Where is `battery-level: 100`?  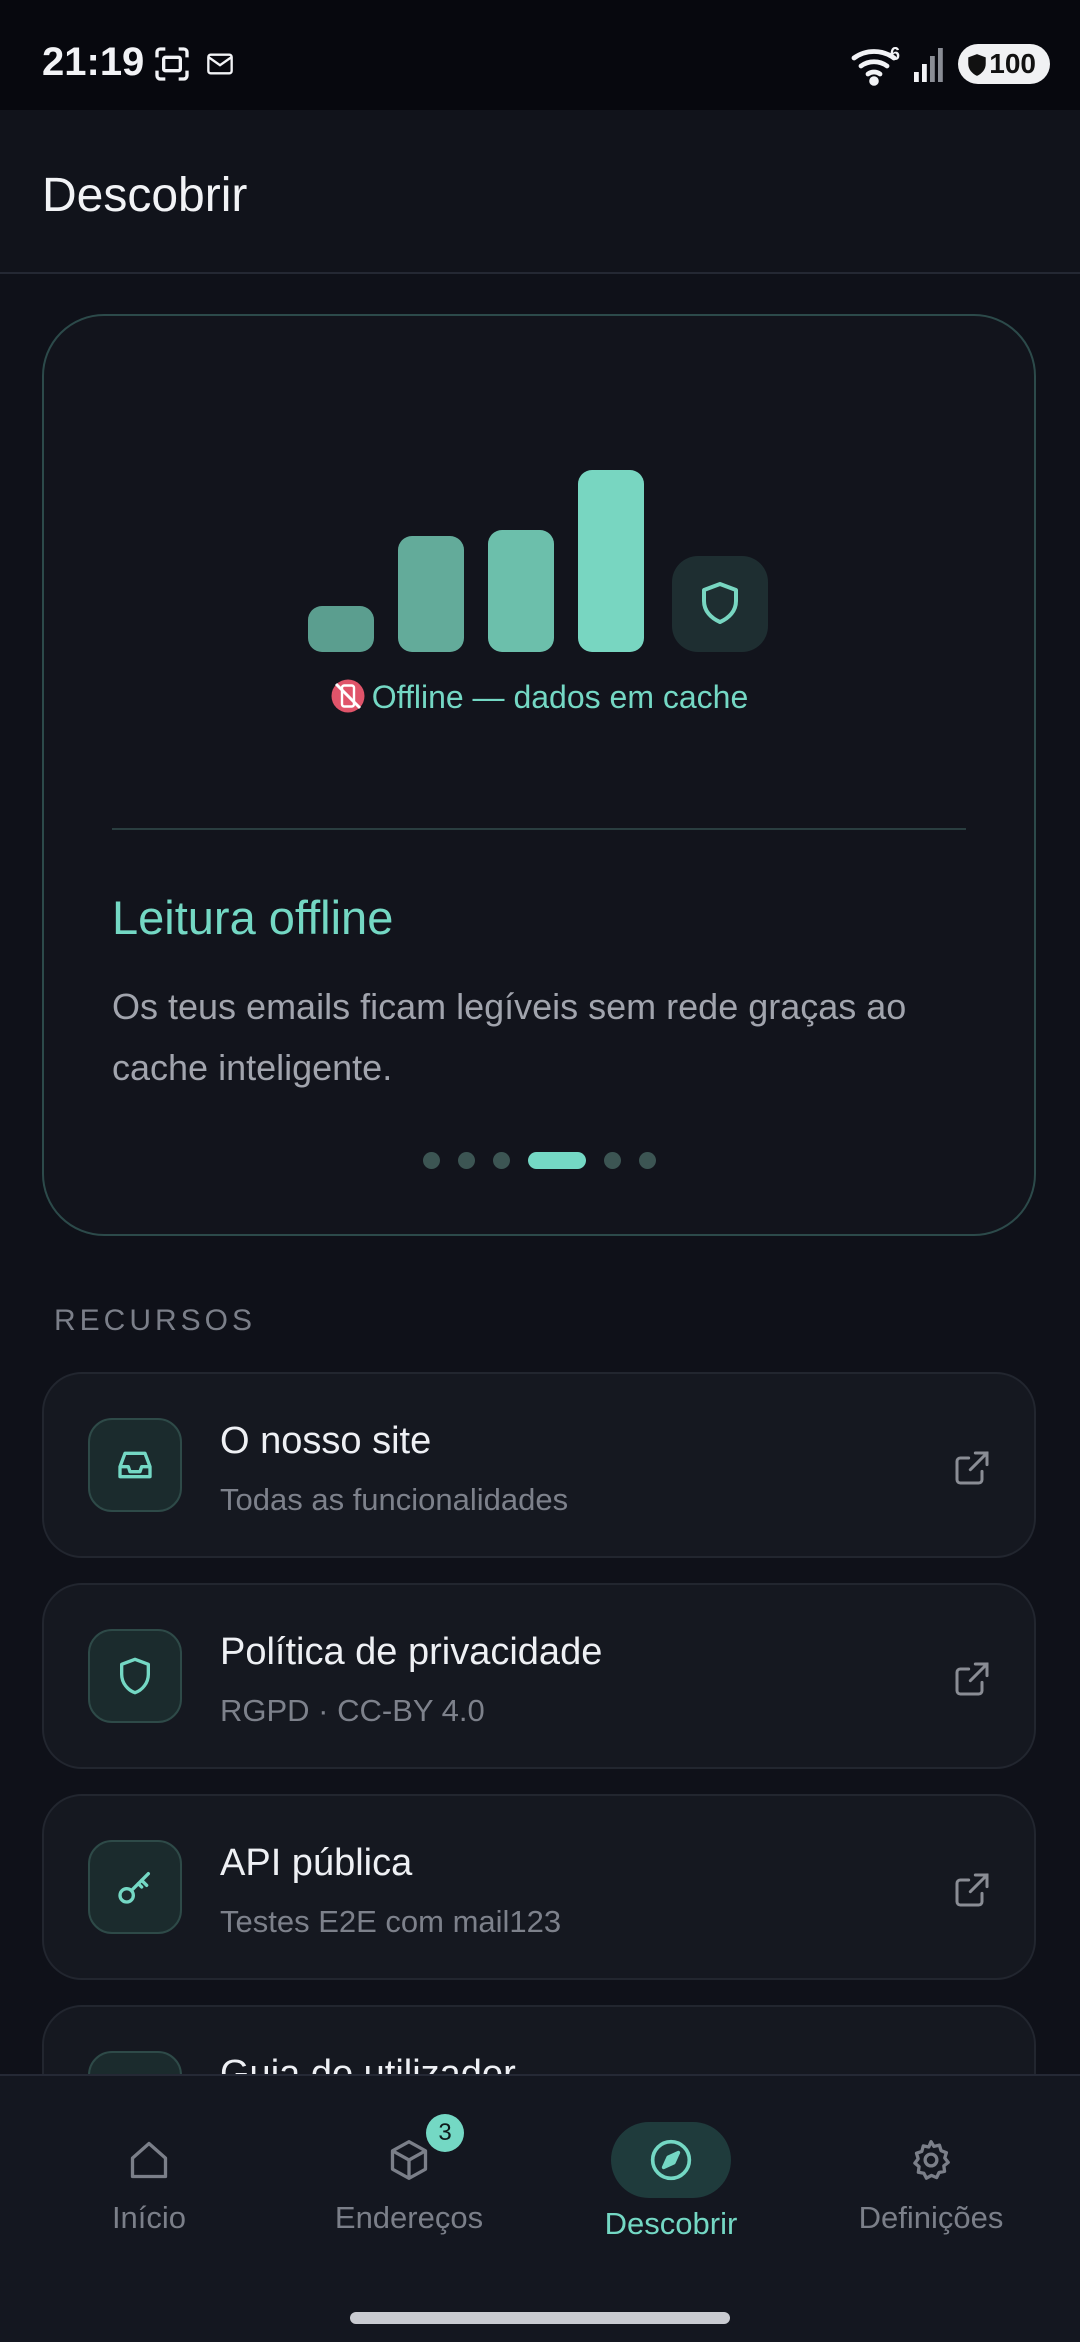 battery-level: 100 is located at coordinates (1012, 63).